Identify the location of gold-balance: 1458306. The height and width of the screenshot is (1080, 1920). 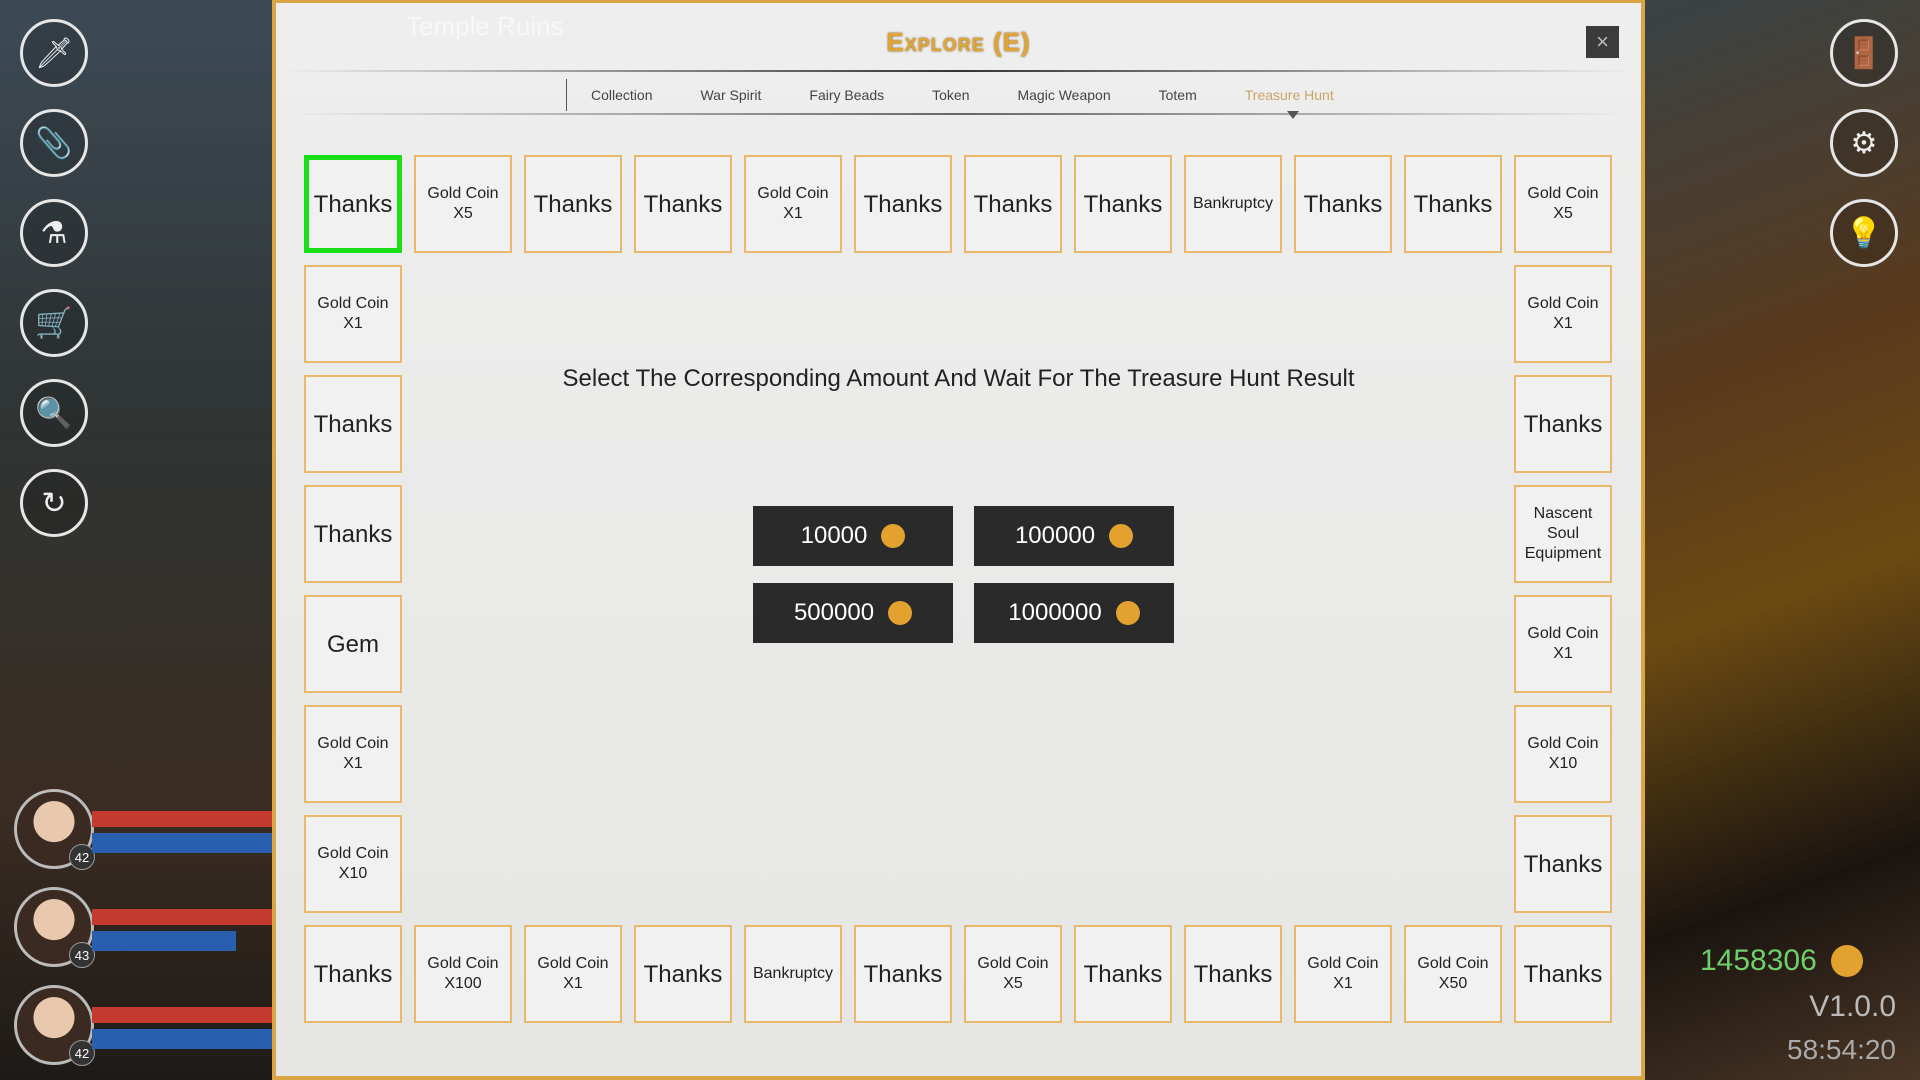
(1781, 961).